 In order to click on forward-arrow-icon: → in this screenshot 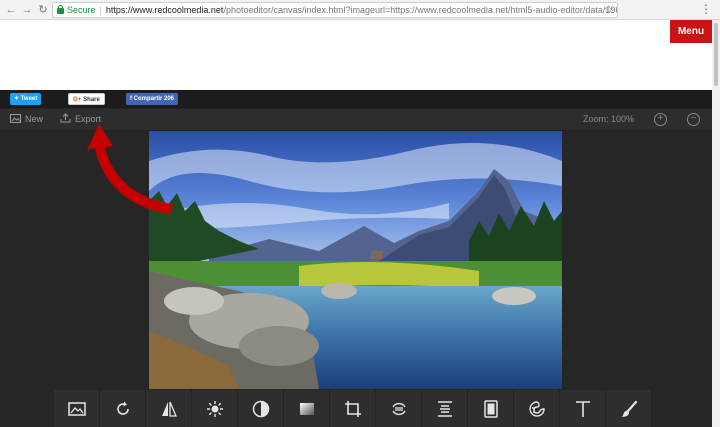, I will do `click(27, 10)`.